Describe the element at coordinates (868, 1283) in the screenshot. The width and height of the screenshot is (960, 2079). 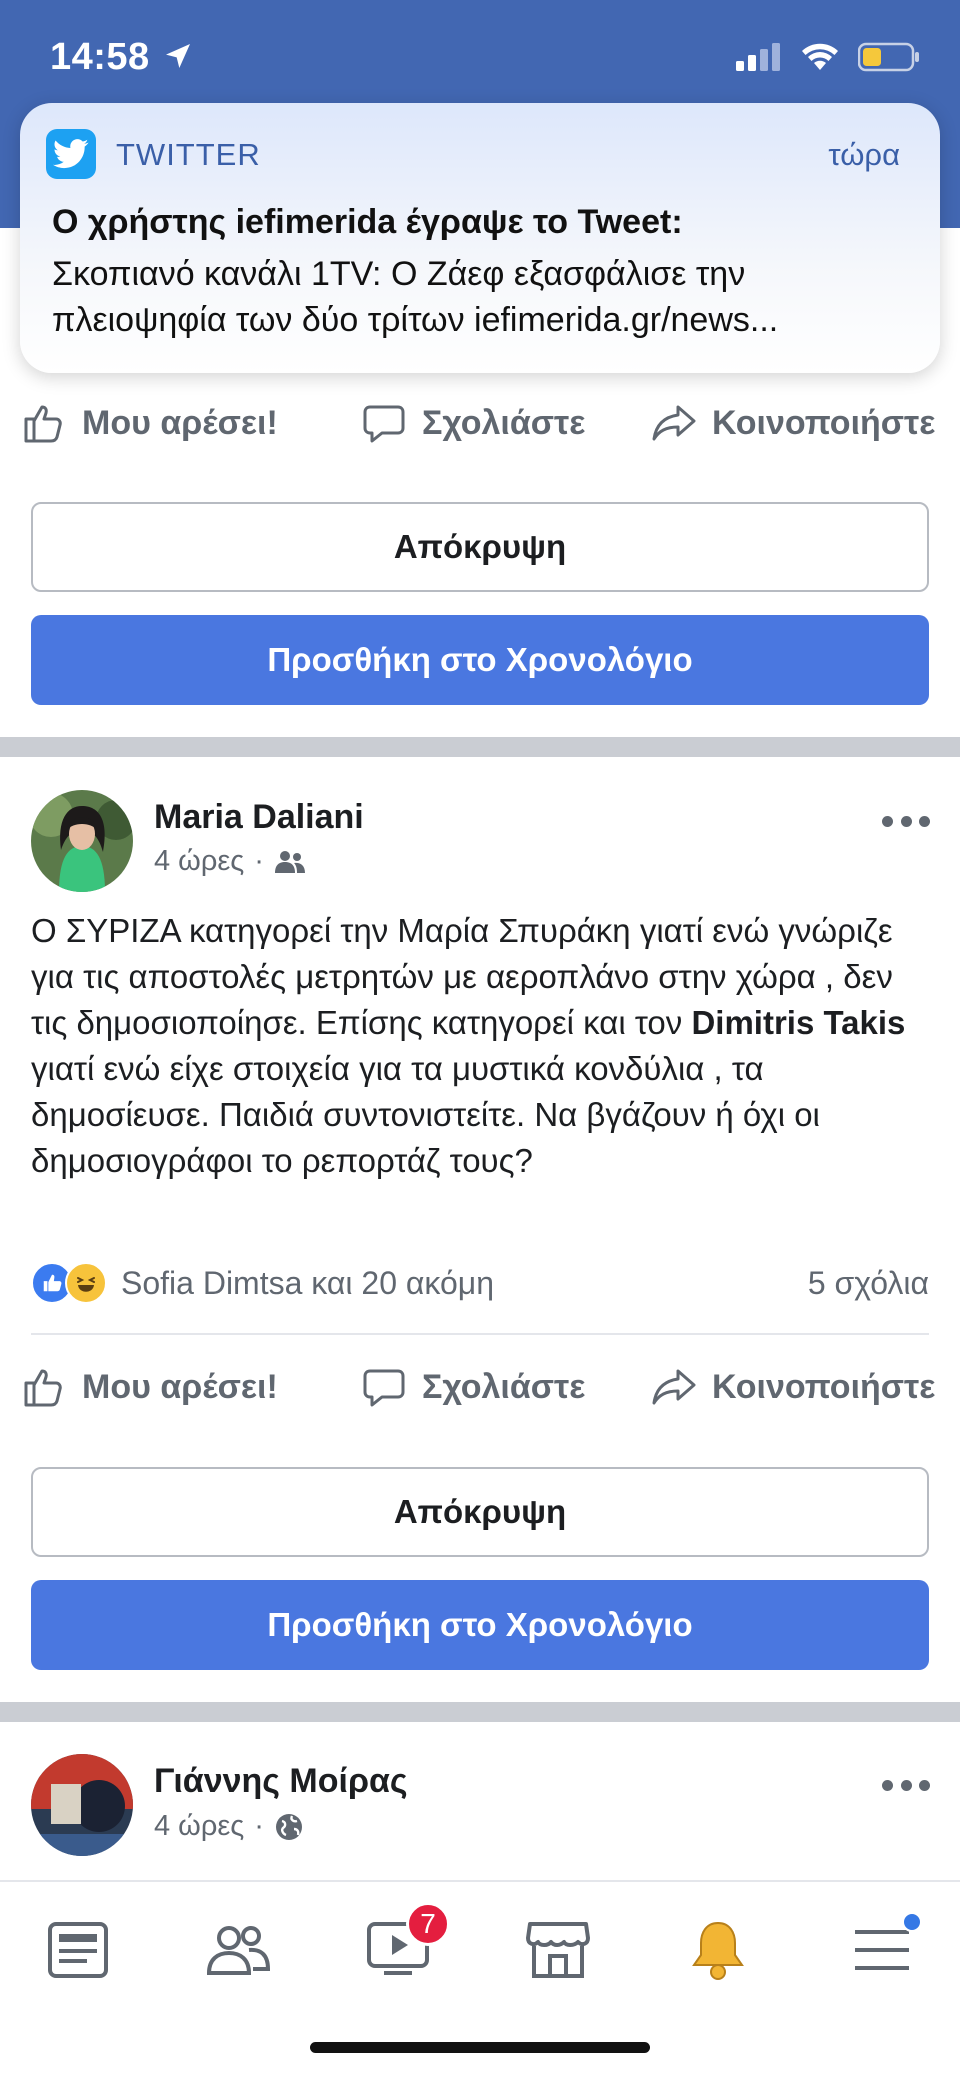
I see `comments-count: 5 σχόλια` at that location.